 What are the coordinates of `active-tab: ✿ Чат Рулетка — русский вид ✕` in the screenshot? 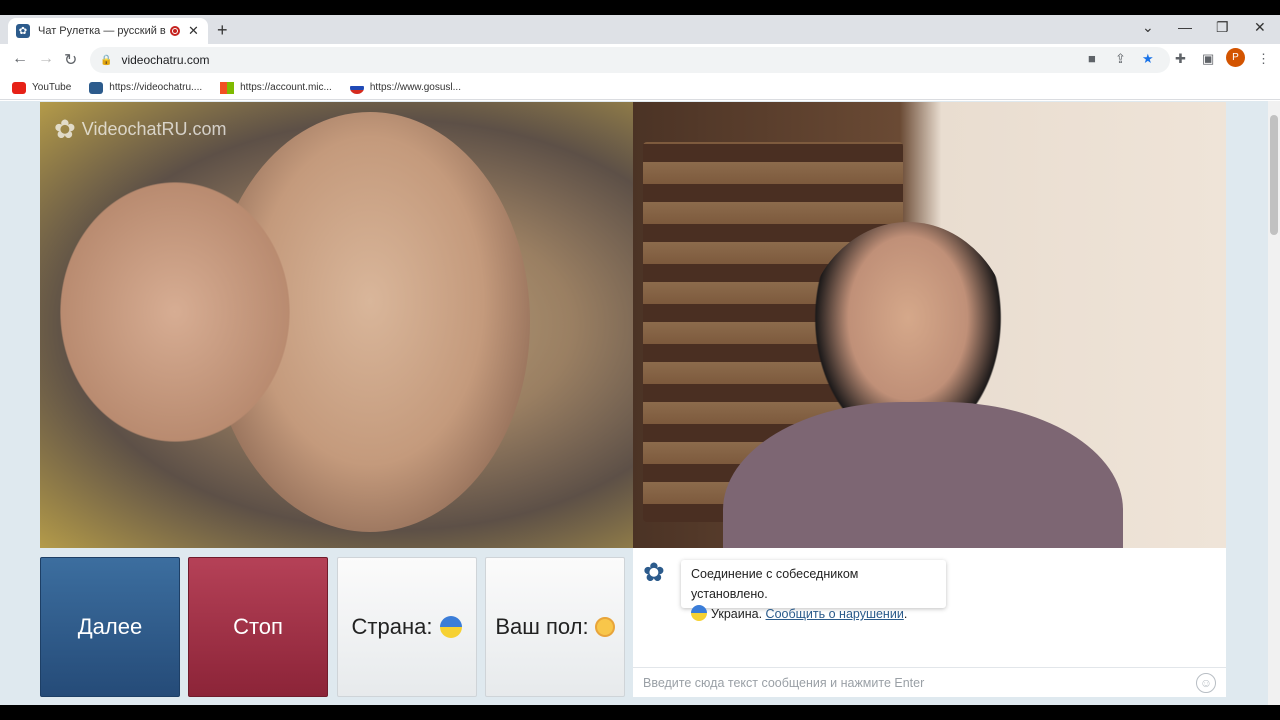 It's located at (108, 31).